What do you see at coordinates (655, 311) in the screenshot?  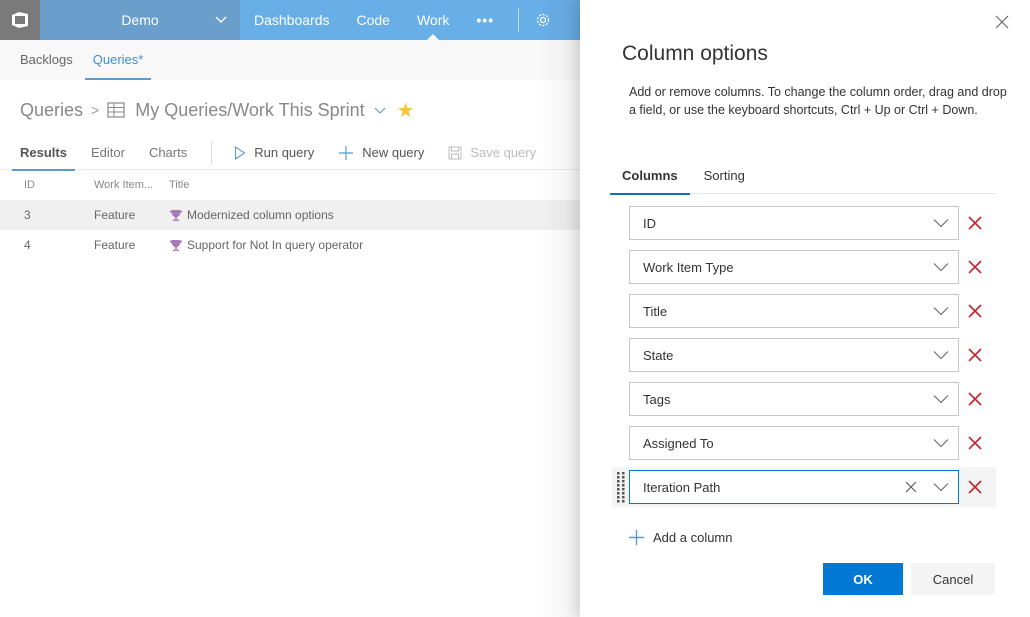 I see `column-field-value: Title` at bounding box center [655, 311].